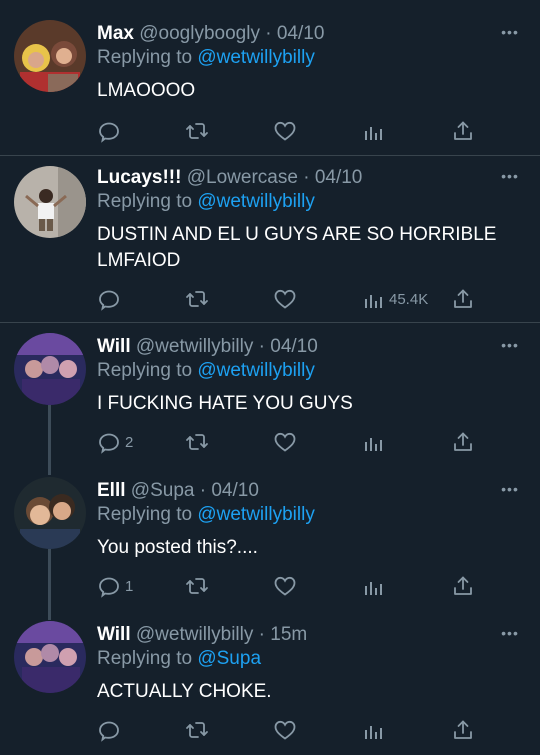 Image resolution: width=540 pixels, height=755 pixels. I want to click on replying-to: Replying to @wetwillybilly, so click(308, 515).